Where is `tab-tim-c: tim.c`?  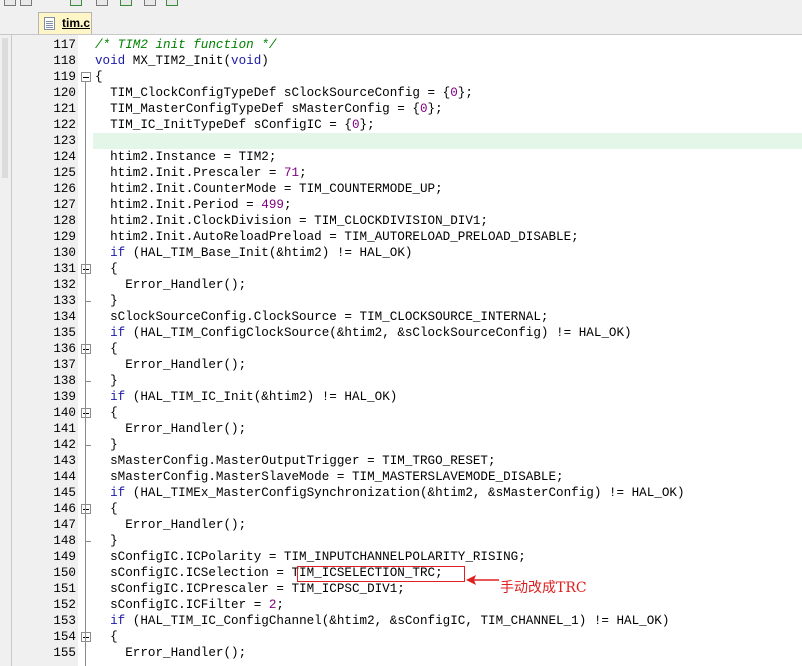
tab-tim-c: tim.c is located at coordinates (65, 23).